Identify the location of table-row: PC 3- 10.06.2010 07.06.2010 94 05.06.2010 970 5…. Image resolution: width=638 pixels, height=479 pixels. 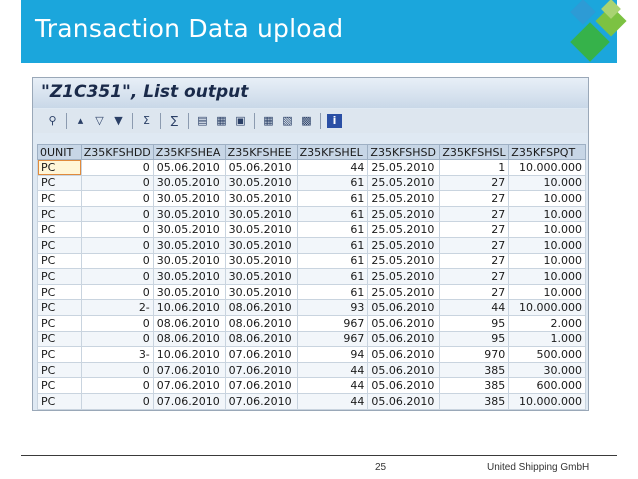
(311, 354).